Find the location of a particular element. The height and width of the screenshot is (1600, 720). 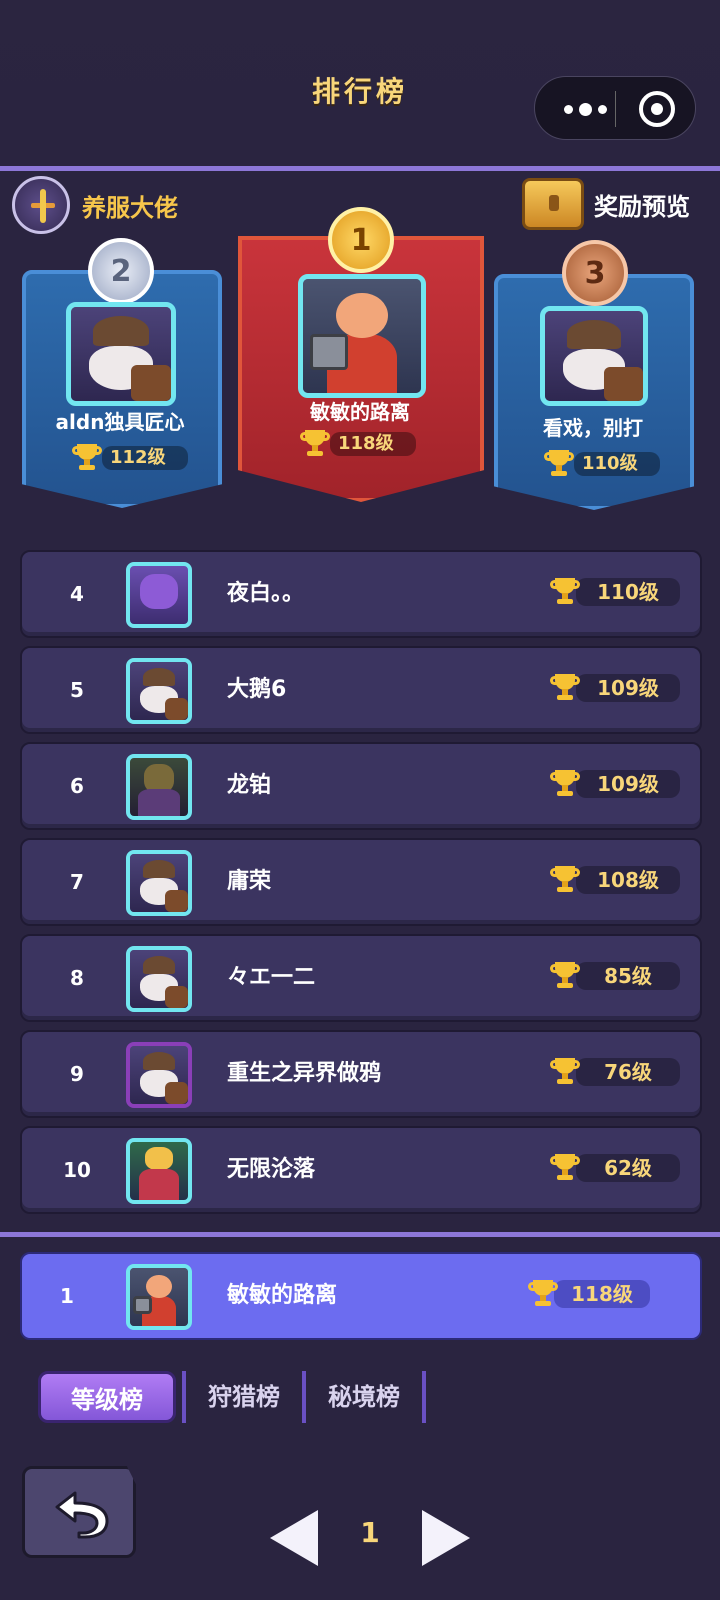

more-icon is located at coordinates (585, 109).